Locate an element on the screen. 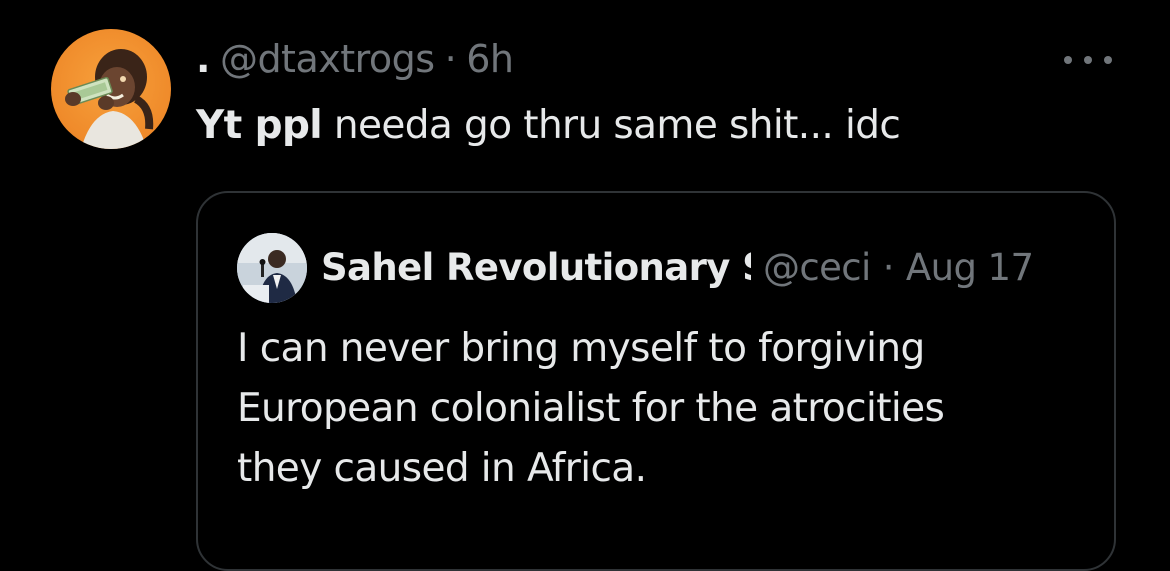 The height and width of the screenshot is (571, 1170). user-avatar is located at coordinates (111, 89).